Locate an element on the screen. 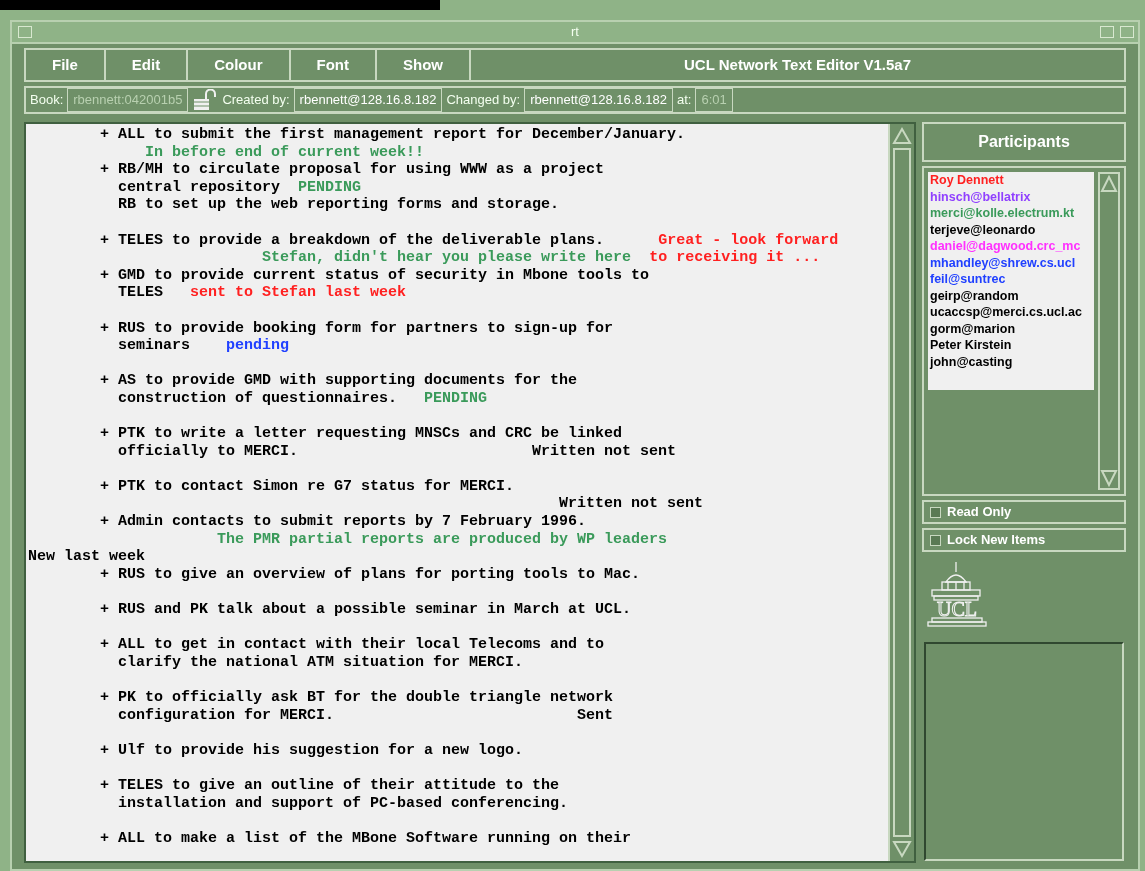  text-line: central repository is located at coordinates (199, 187).